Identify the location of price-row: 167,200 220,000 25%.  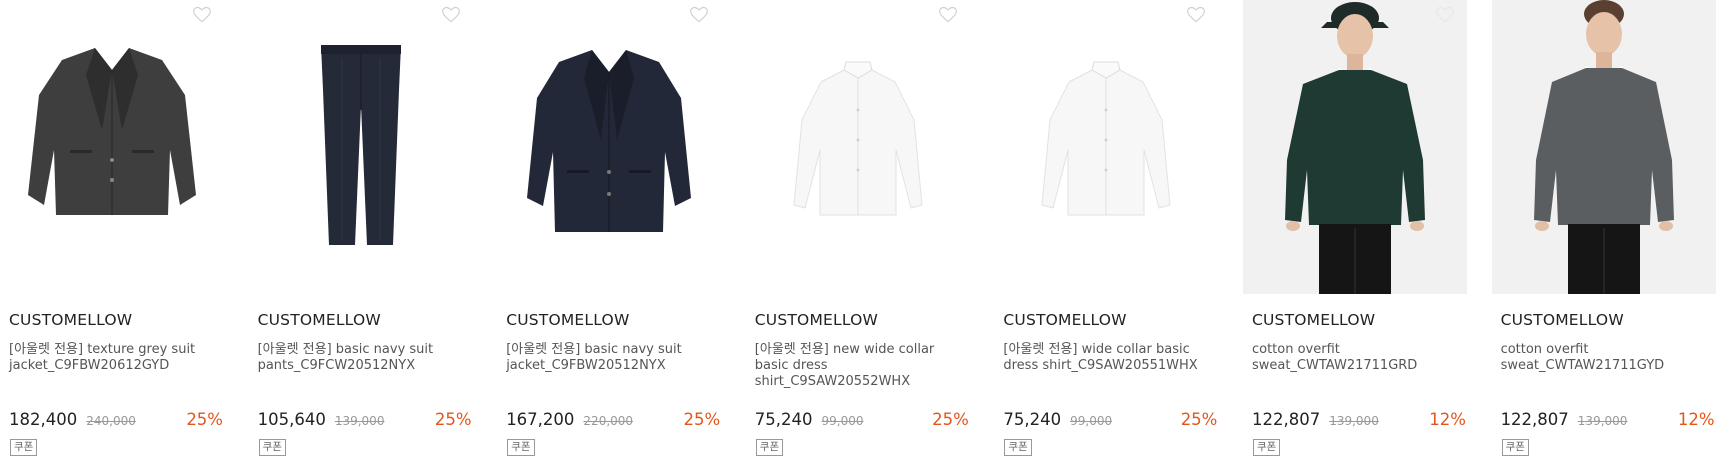
(613, 420).